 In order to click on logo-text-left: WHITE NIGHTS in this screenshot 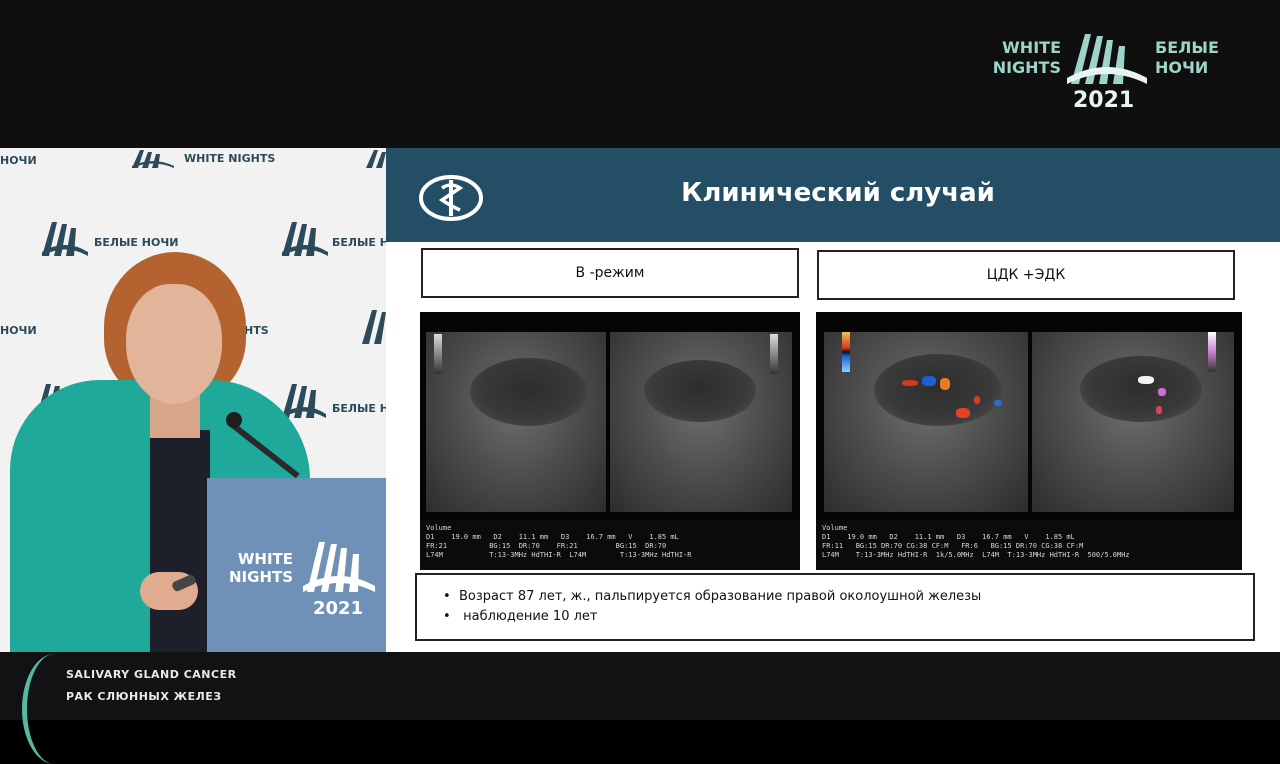, I will do `click(1023, 58)`.